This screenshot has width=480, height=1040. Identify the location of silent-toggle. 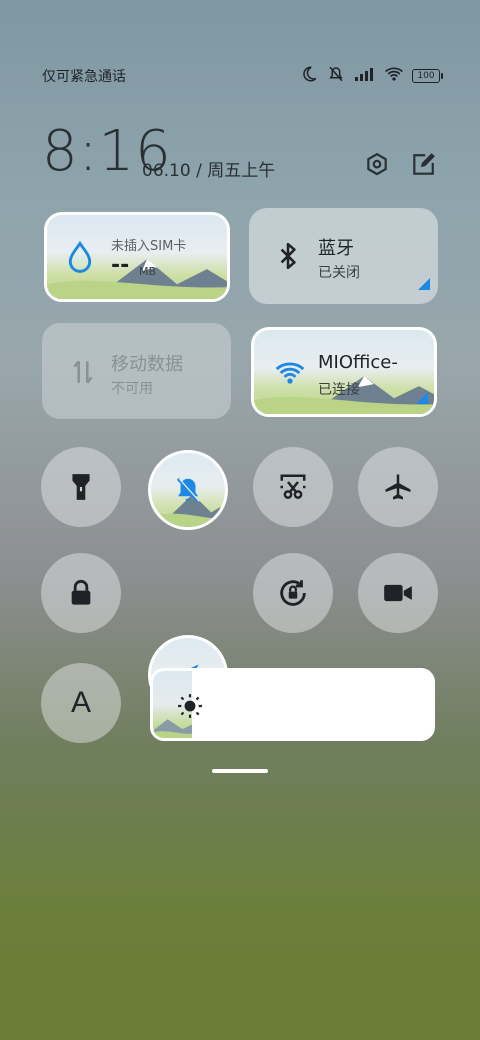
(188, 490).